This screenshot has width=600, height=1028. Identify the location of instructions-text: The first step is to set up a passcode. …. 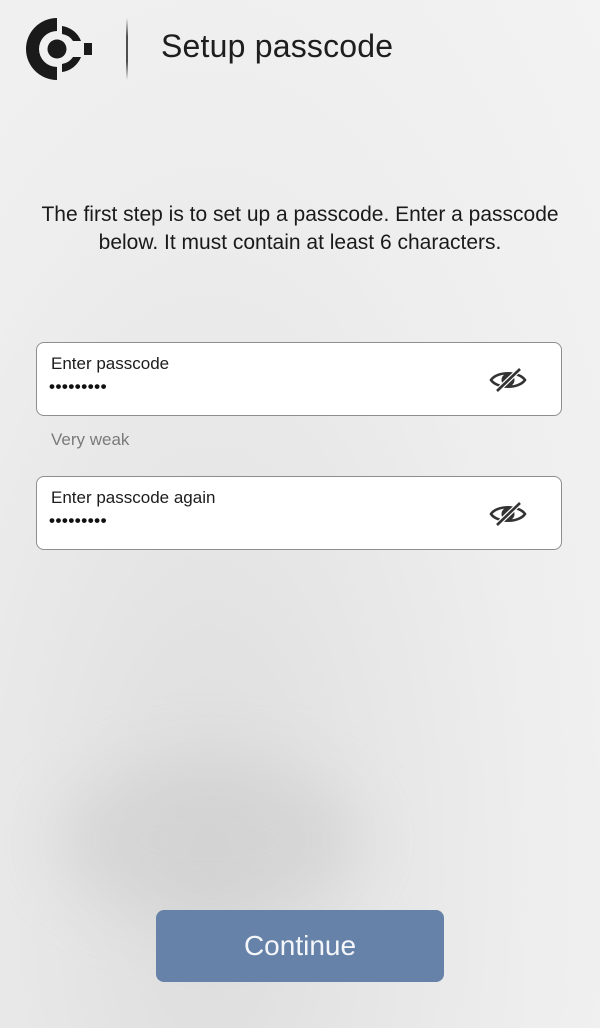
(300, 228).